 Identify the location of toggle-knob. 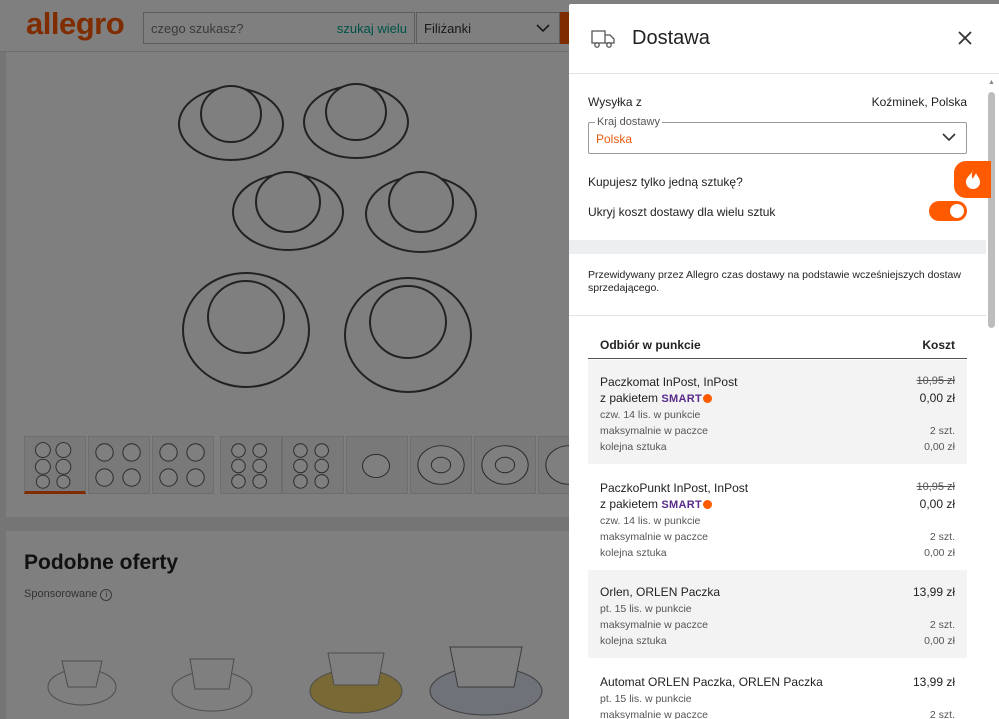
(957, 211).